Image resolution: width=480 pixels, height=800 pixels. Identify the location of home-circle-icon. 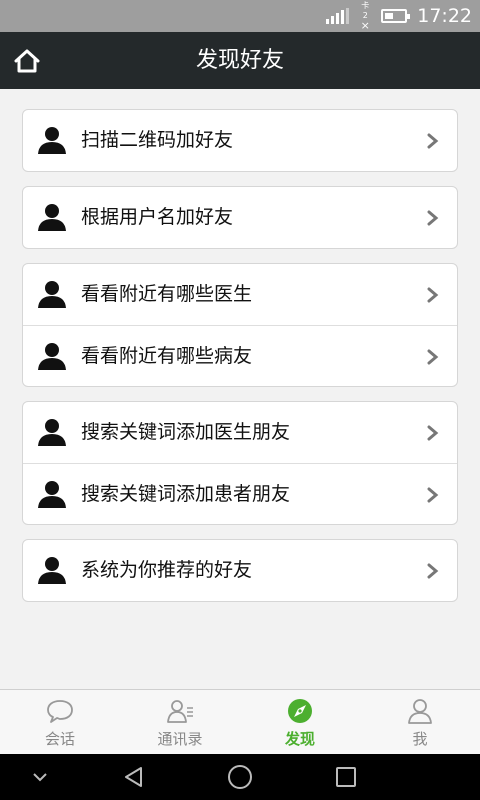
(240, 777).